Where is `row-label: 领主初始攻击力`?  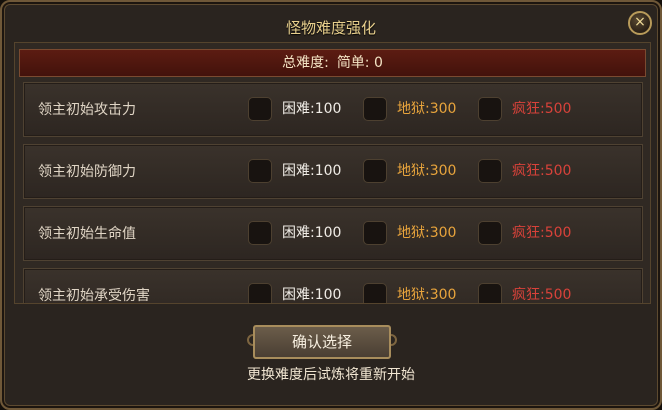
row-label: 领主初始攻击力 is located at coordinates (87, 110).